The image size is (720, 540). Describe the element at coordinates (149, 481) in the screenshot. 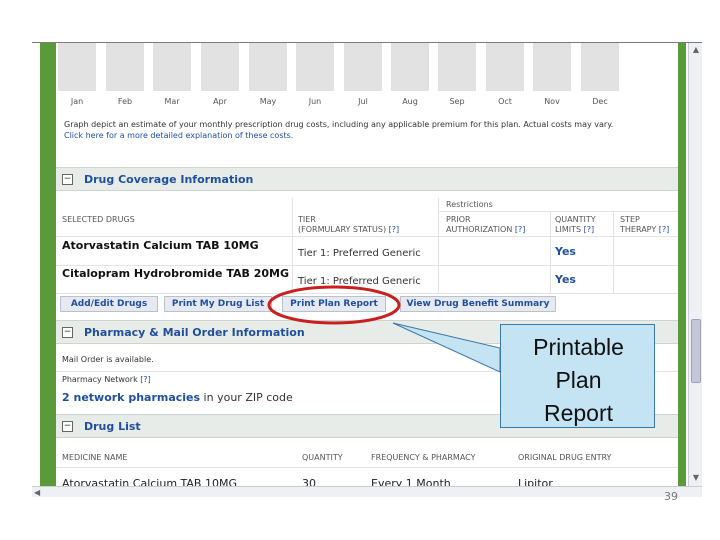

I see `medicine-name: Atorvastatin Calcium TAB 10MG` at that location.